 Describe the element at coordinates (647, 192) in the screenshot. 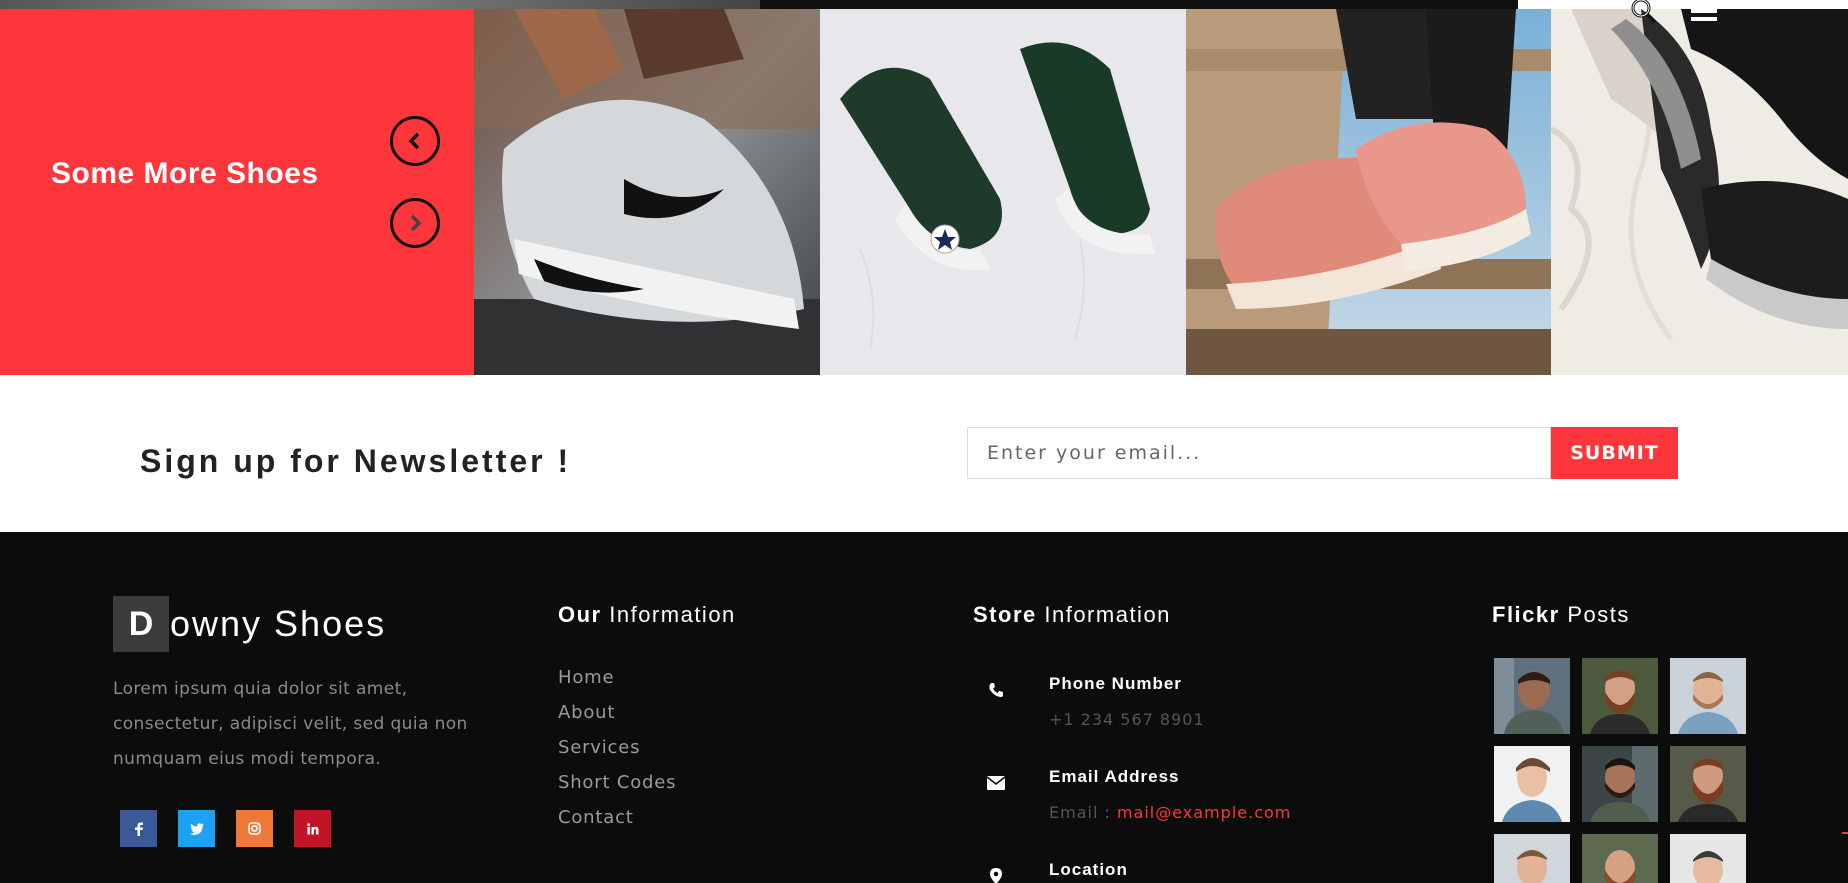

I see `shoe-image-gray-sneaker` at that location.